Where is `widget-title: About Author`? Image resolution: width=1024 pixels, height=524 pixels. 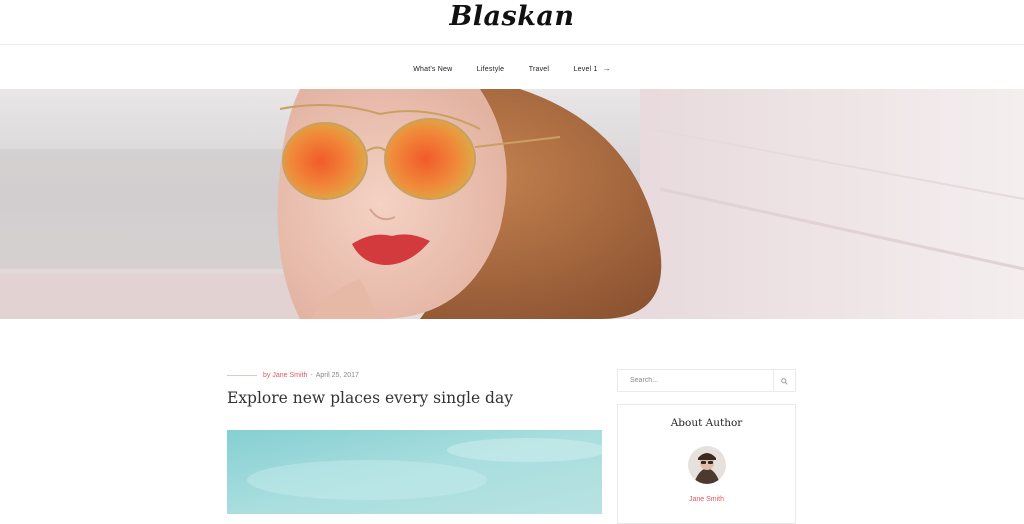
widget-title: About Author is located at coordinates (706, 423).